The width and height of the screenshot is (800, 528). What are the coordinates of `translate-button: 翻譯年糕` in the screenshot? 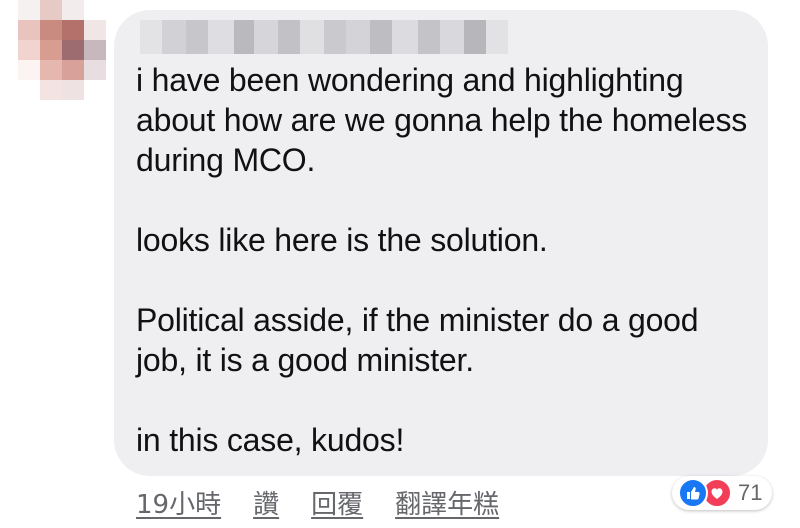 It's located at (447, 502).